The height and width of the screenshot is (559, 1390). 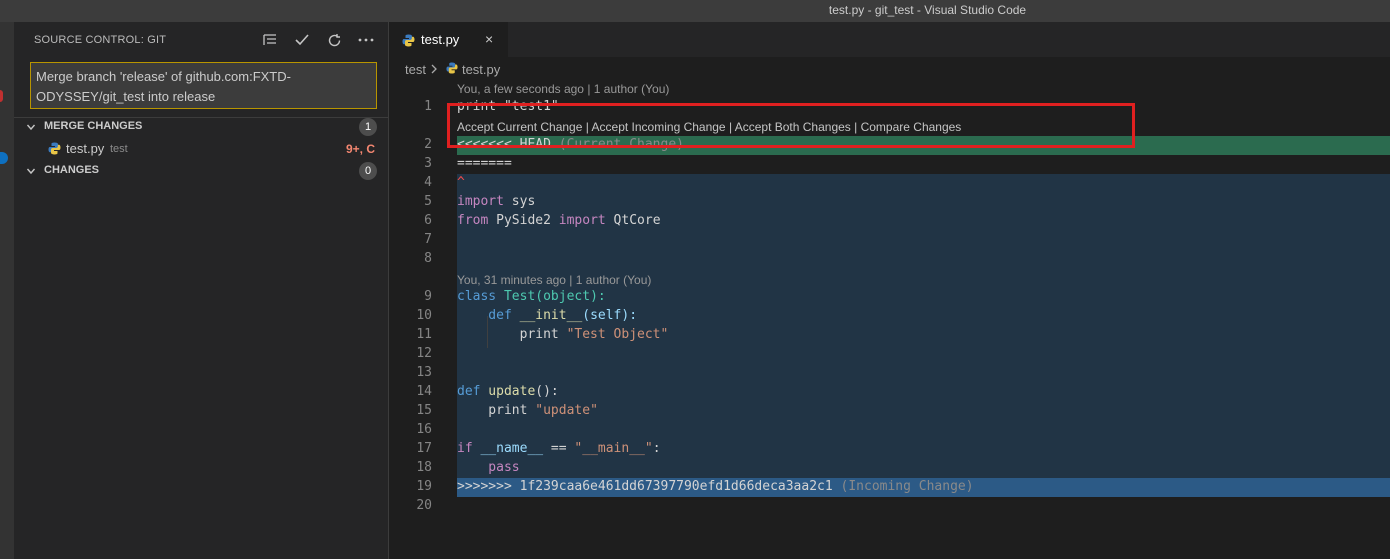 I want to click on code-token: :, so click(x=656, y=448).